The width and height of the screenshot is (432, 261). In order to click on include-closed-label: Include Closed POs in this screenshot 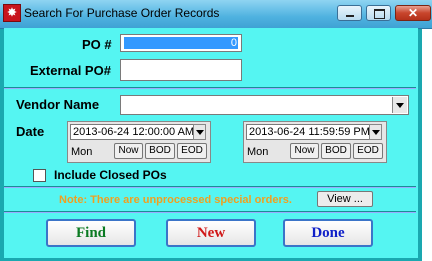, I will do `click(110, 175)`.